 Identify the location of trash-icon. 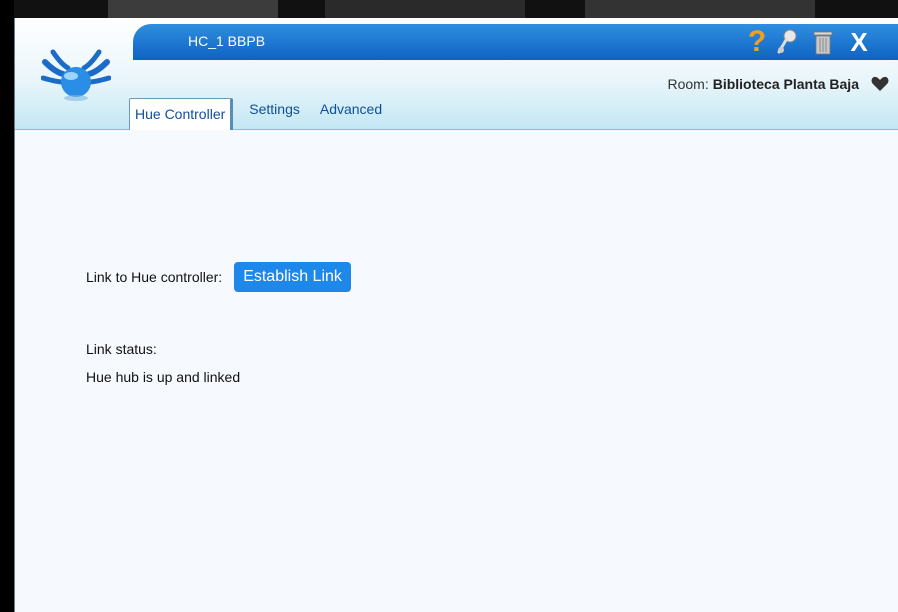
(823, 43).